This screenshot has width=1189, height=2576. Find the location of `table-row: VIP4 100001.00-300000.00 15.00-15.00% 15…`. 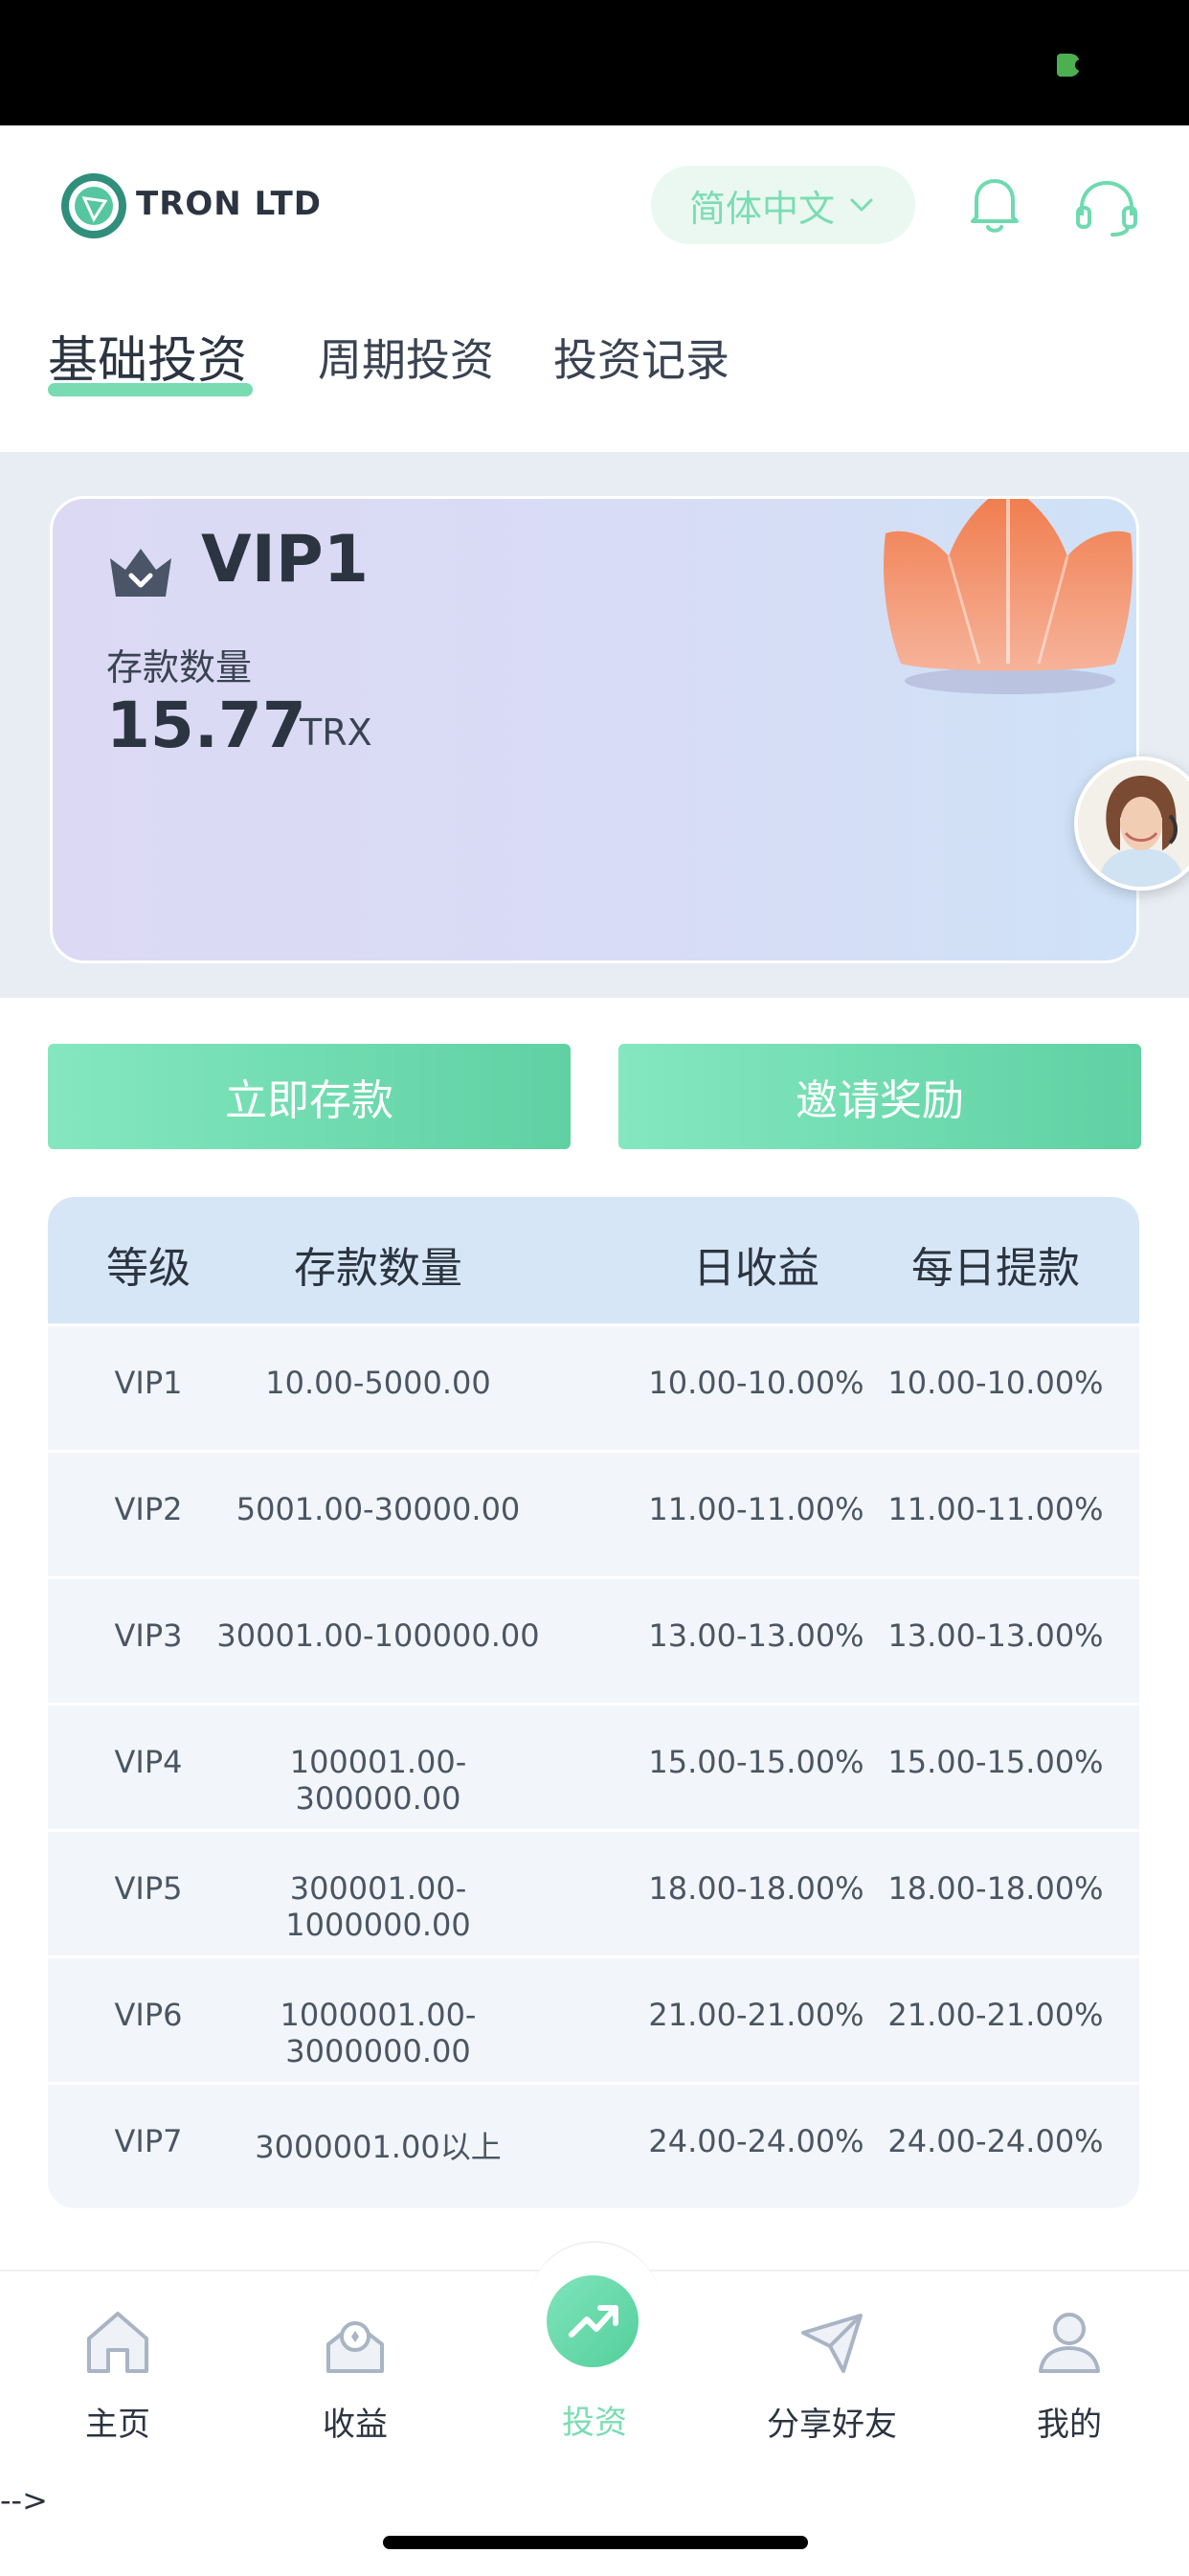

table-row: VIP4 100001.00-300000.00 15.00-15.00% 15… is located at coordinates (593, 1765).